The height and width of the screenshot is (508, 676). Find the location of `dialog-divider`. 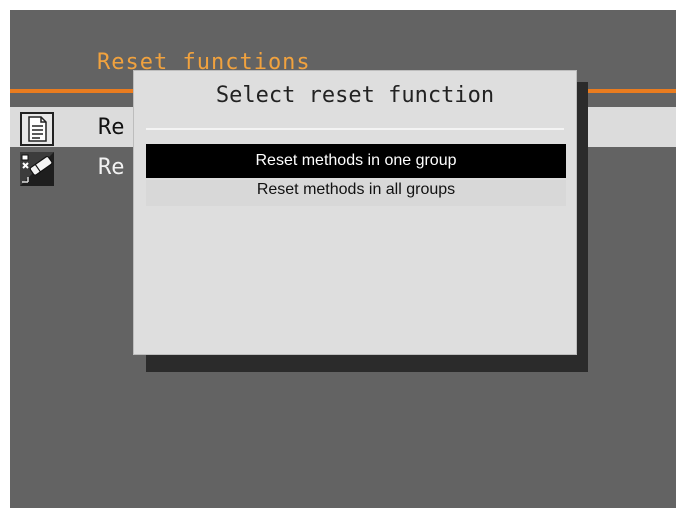

dialog-divider is located at coordinates (355, 129).